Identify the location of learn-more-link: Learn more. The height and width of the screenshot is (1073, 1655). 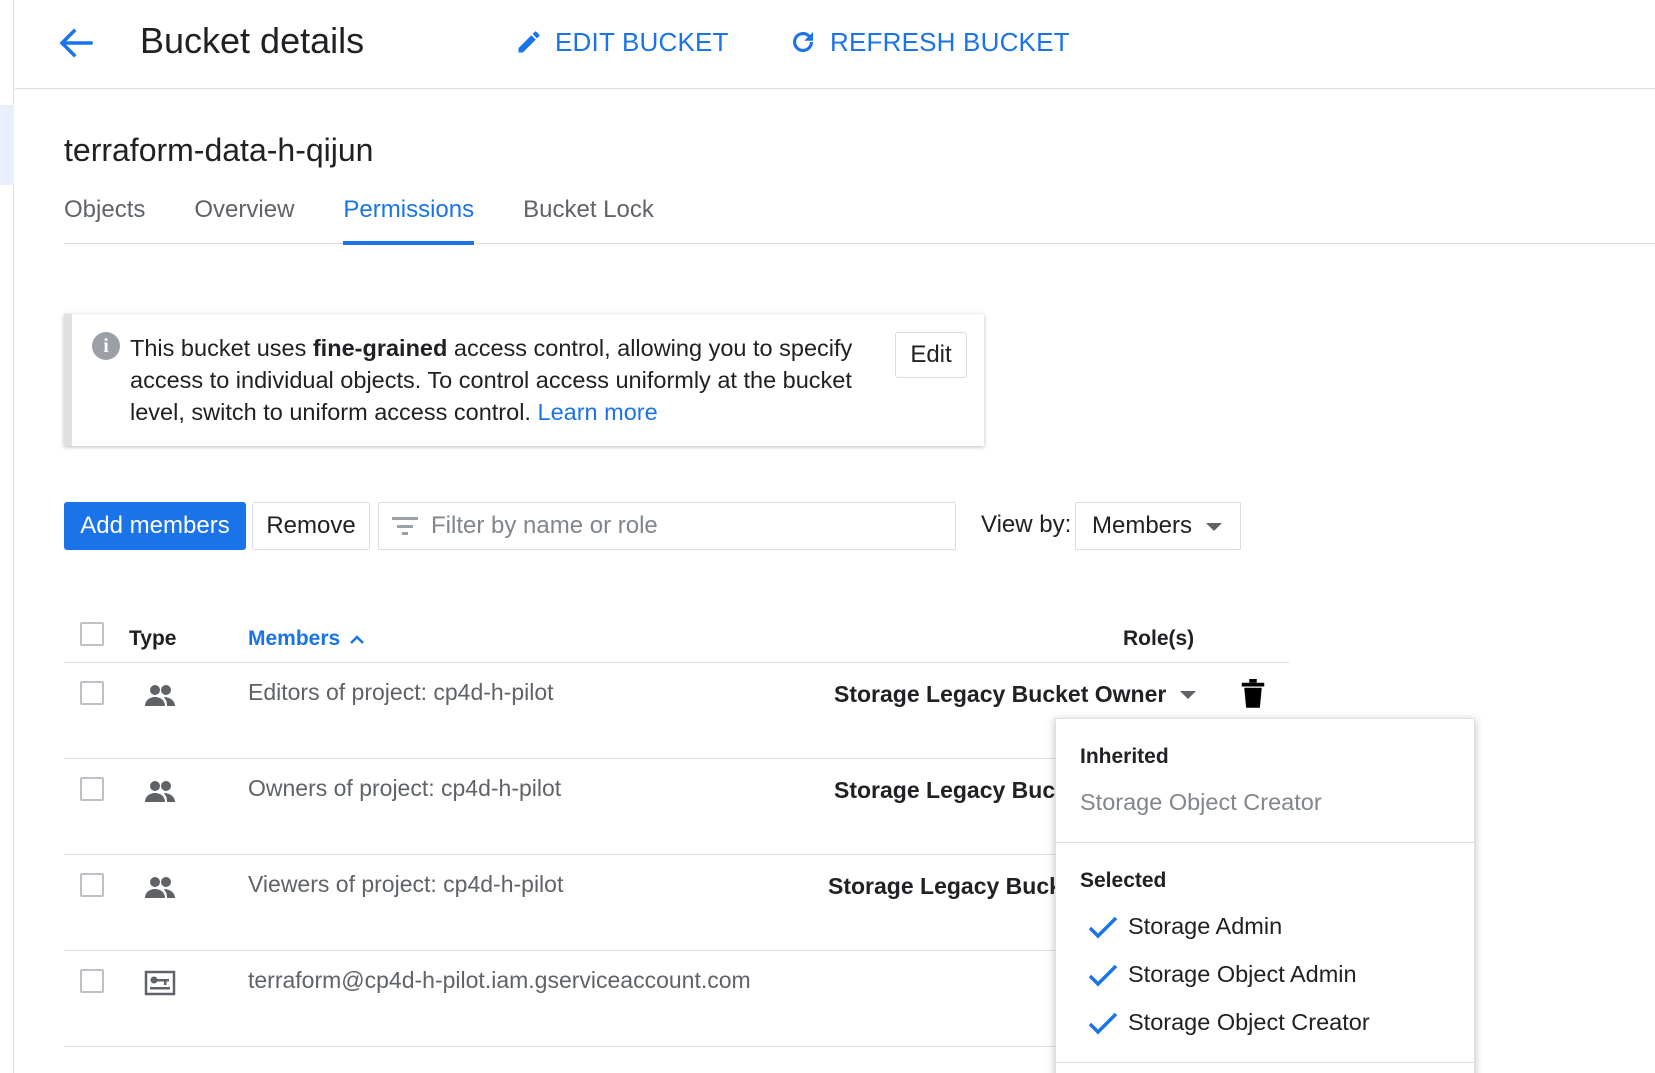
(598, 412).